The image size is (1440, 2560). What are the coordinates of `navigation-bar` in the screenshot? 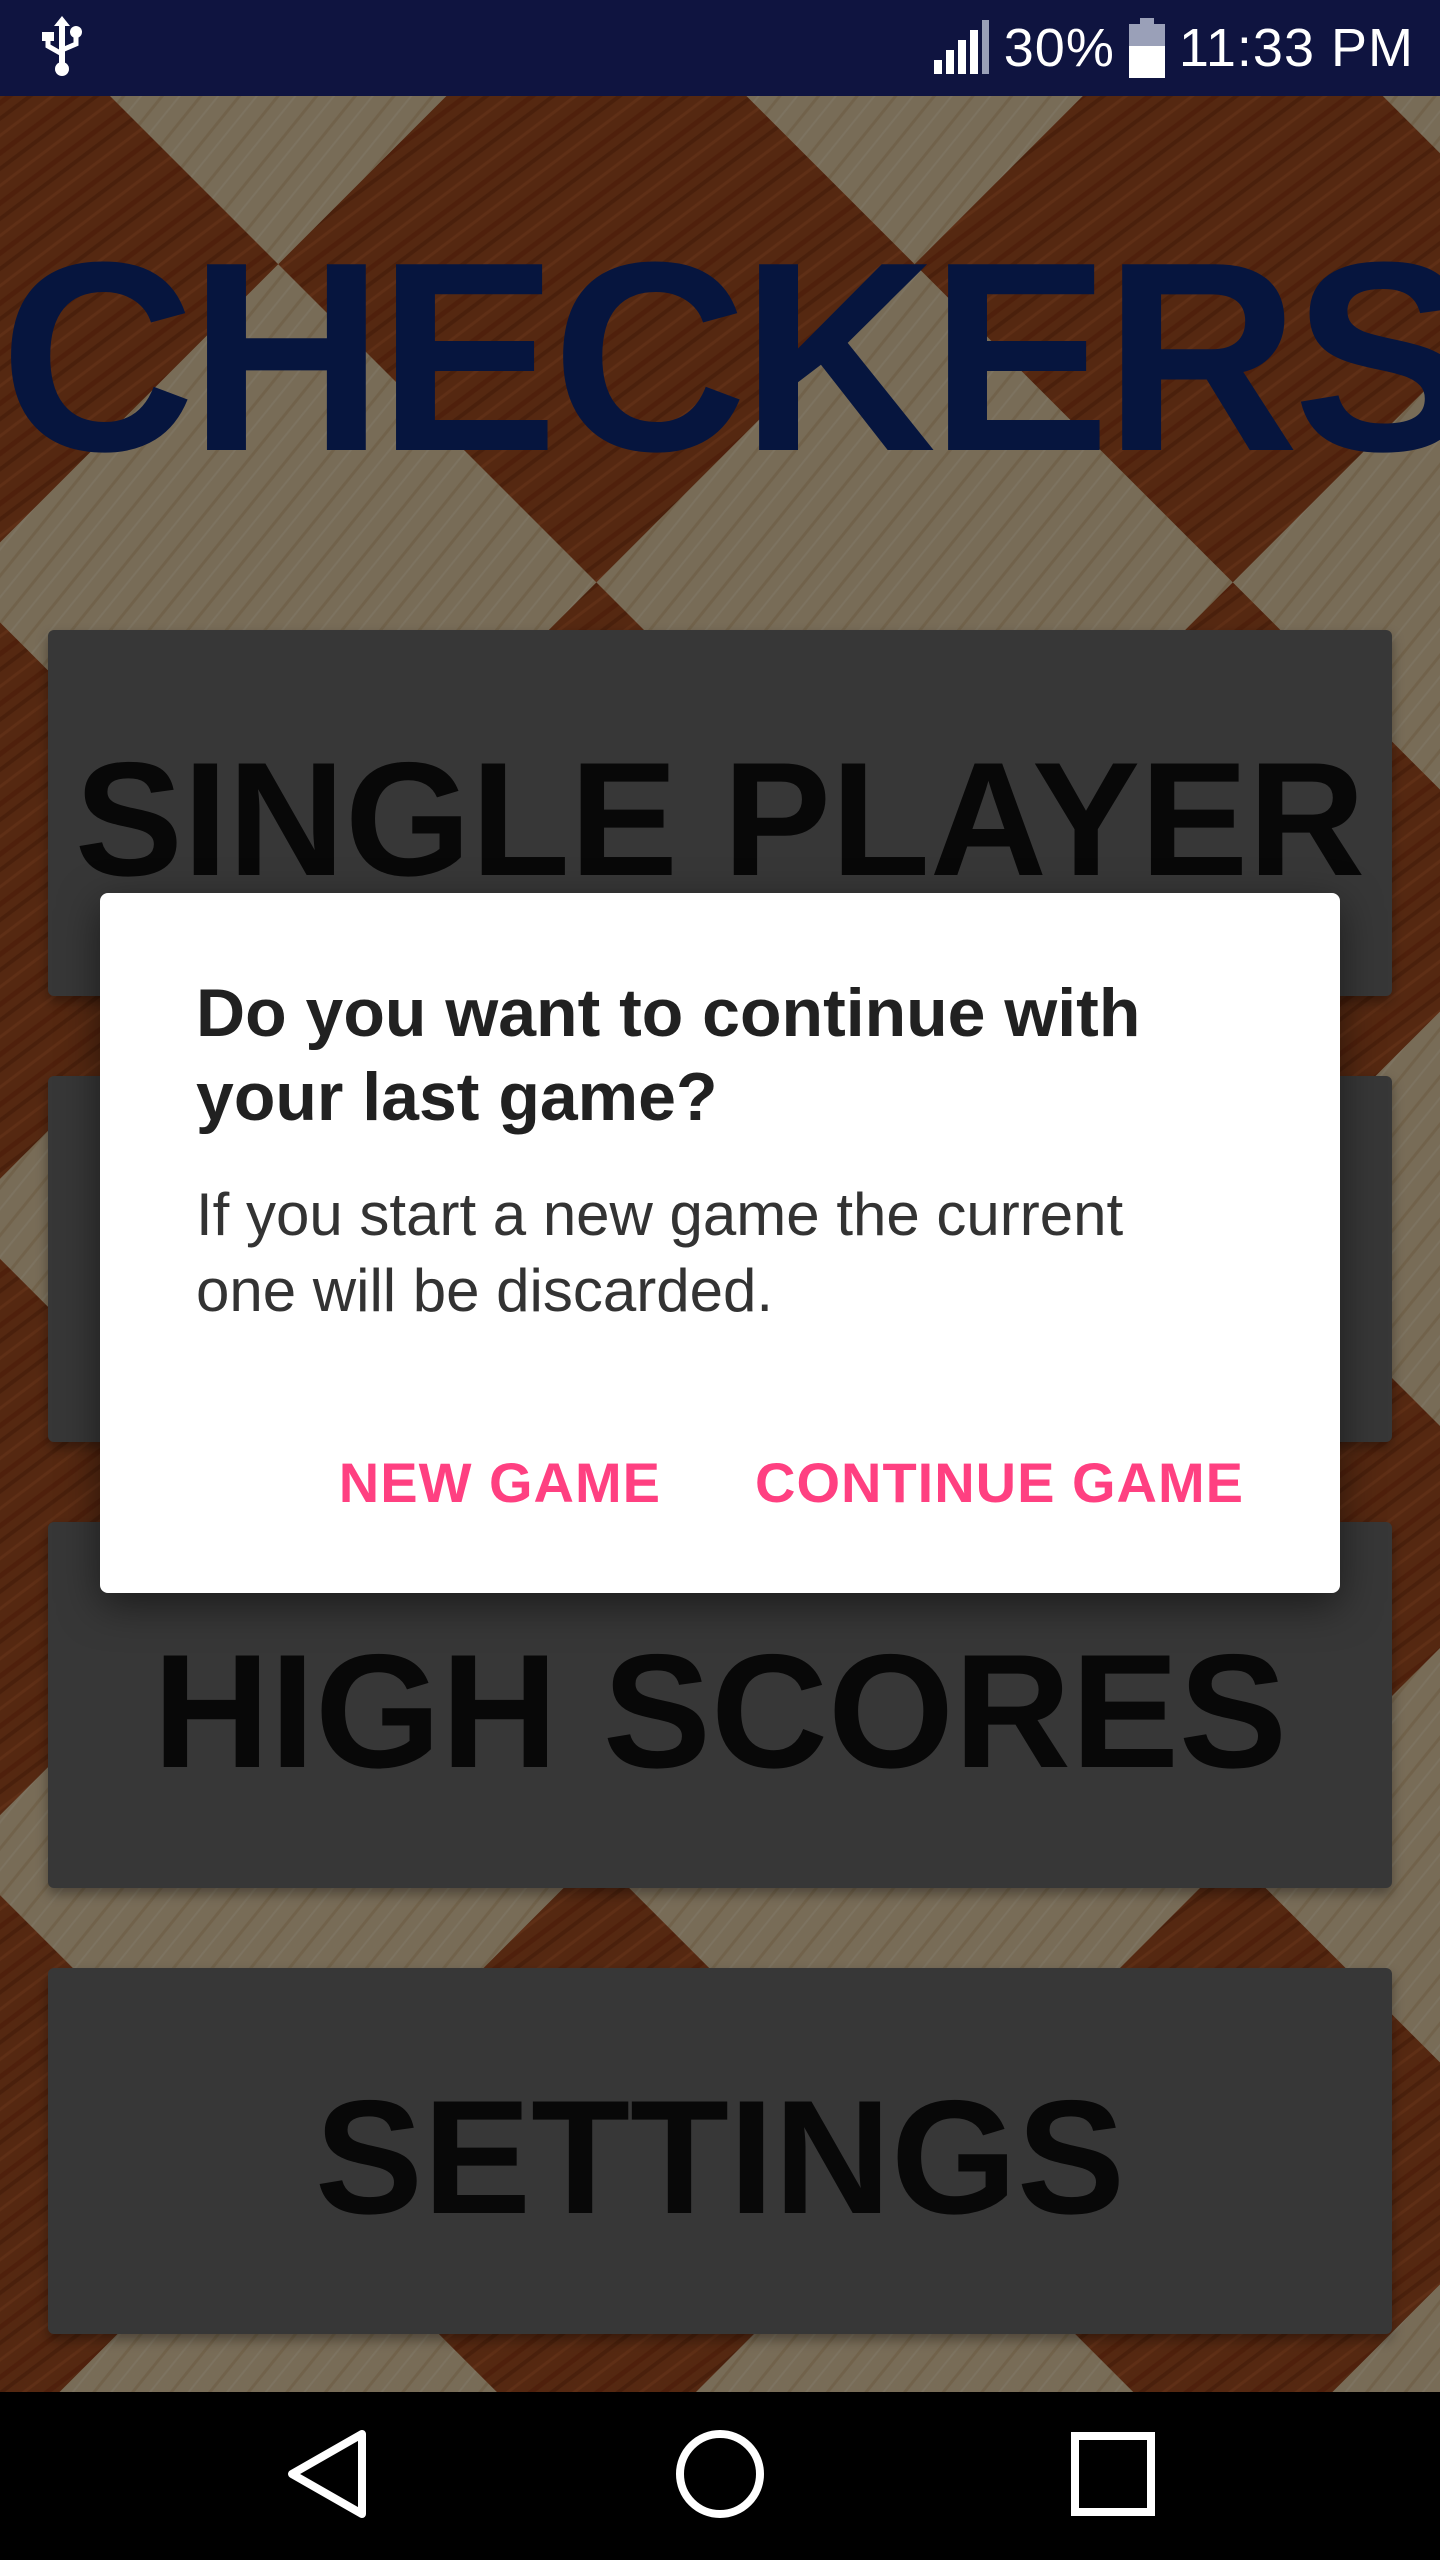 It's located at (720, 2476).